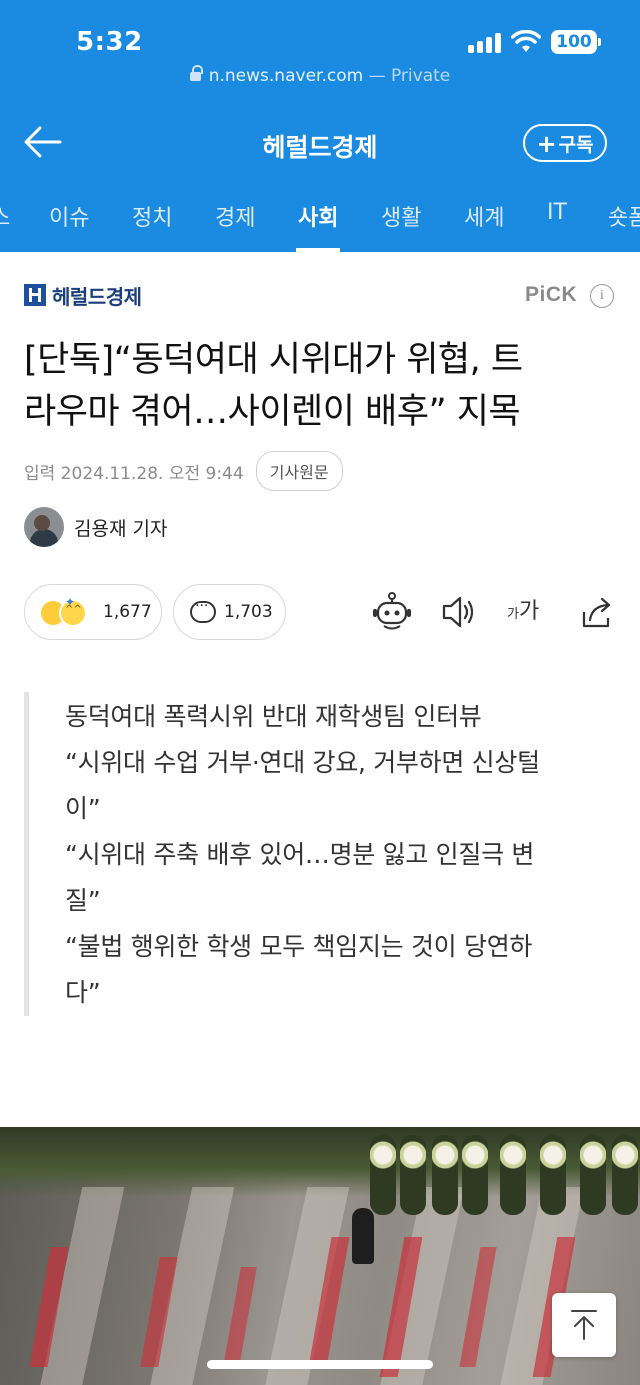 The height and width of the screenshot is (1385, 640). I want to click on summary-line: 동덕여대 폭력시위 반대 재학생팀 인터뷰, so click(273, 716).